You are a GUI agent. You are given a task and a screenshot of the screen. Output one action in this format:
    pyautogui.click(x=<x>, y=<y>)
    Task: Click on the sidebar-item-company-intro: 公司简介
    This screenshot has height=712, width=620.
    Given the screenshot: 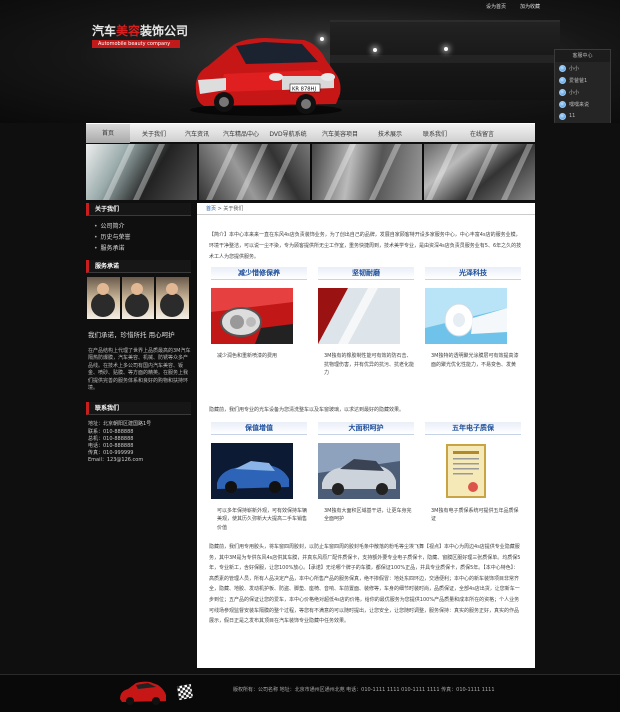 What is the action you would take?
    pyautogui.click(x=142, y=226)
    